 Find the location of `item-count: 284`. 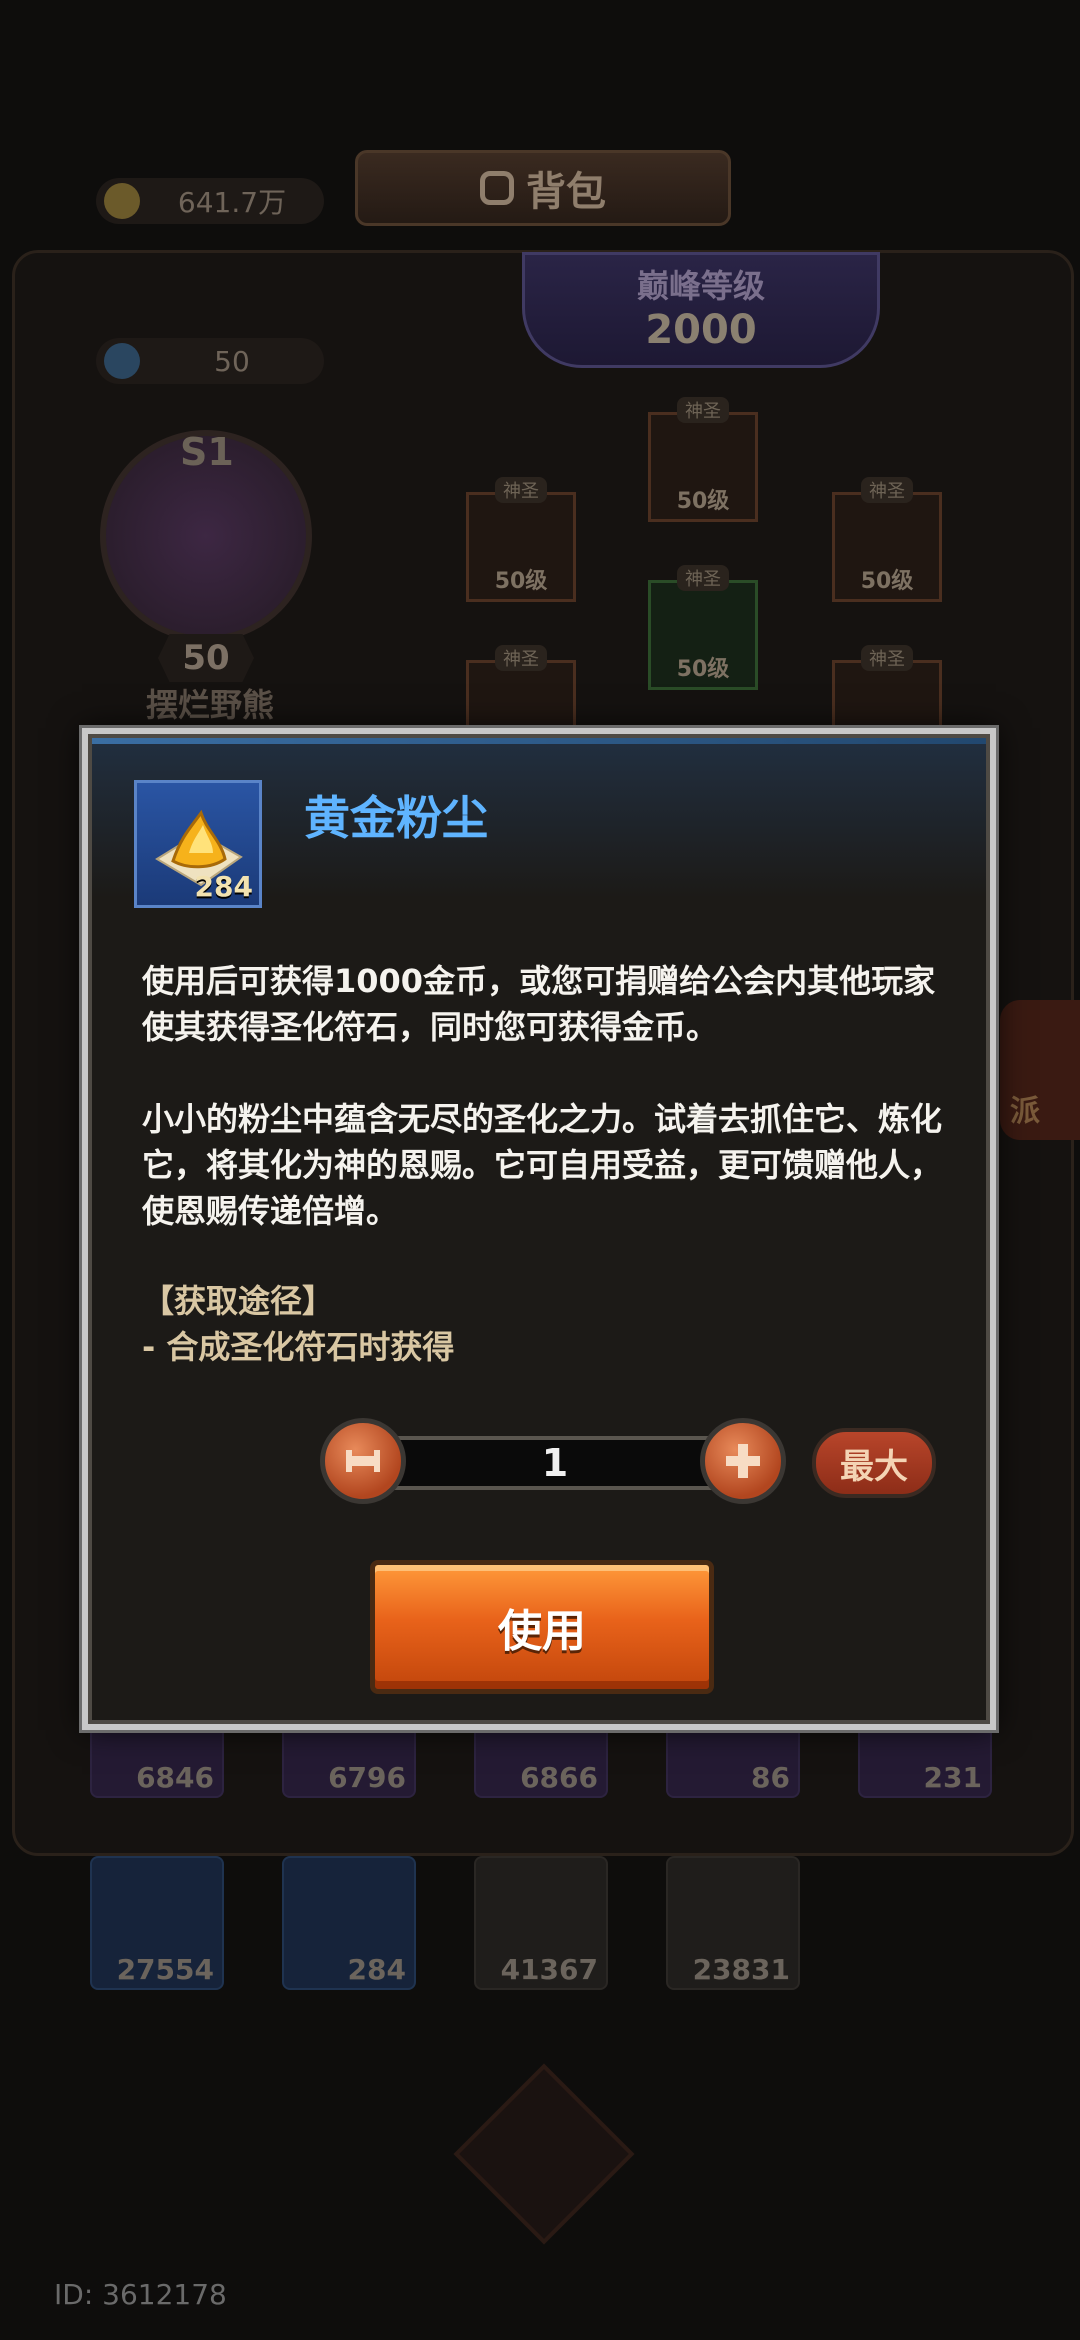

item-count: 284 is located at coordinates (376, 1969).